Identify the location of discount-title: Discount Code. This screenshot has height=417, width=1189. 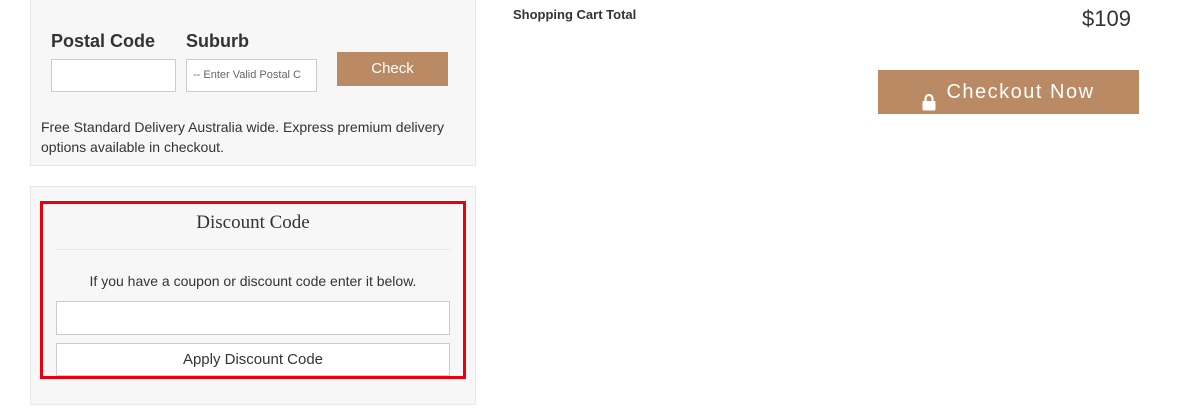
(253, 222).